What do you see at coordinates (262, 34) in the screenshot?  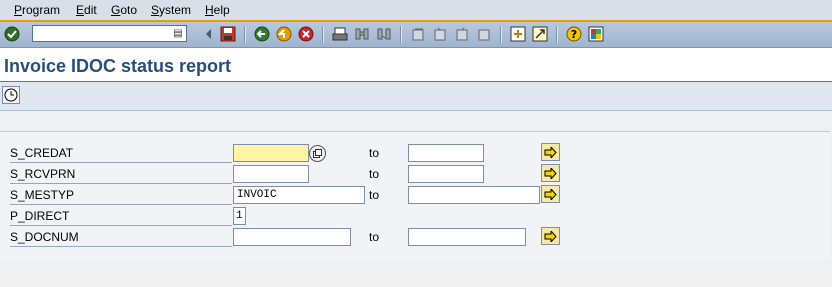 I see `back-icon` at bounding box center [262, 34].